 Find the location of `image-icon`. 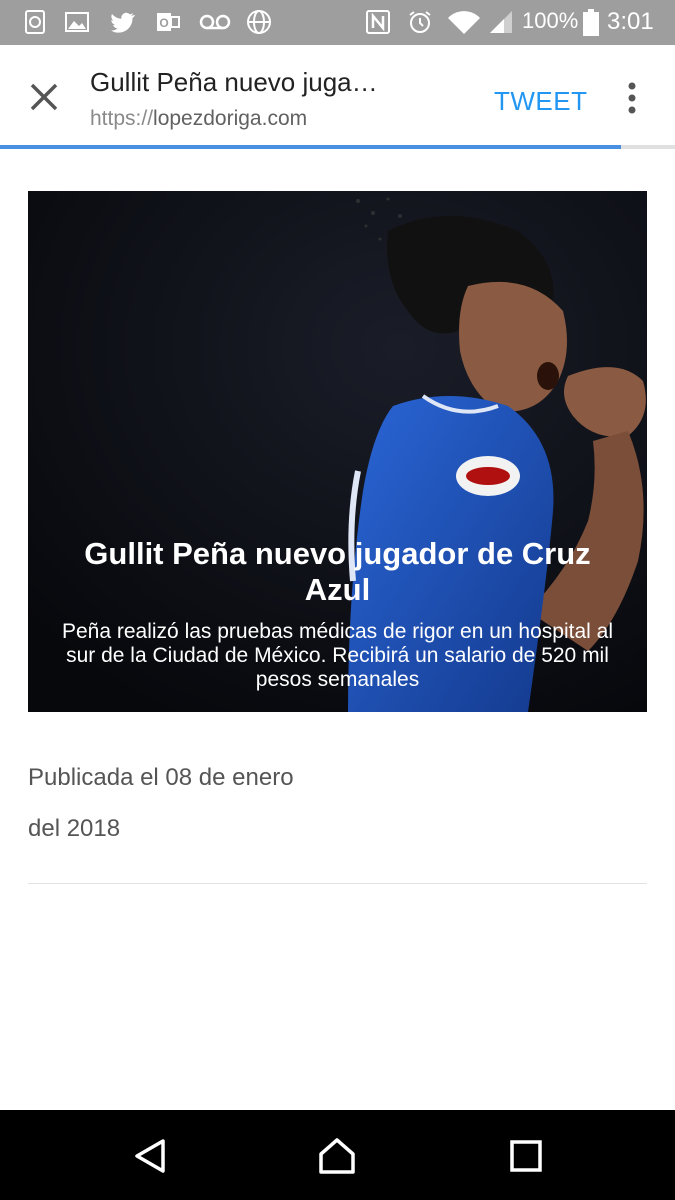

image-icon is located at coordinates (77, 22).